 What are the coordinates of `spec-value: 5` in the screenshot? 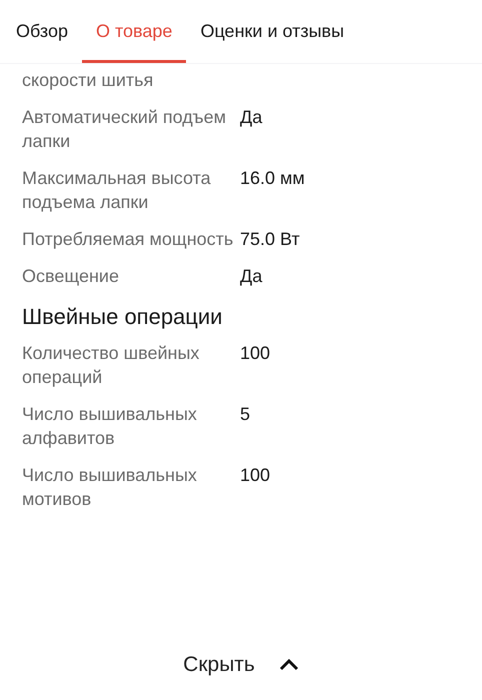 It's located at (245, 414).